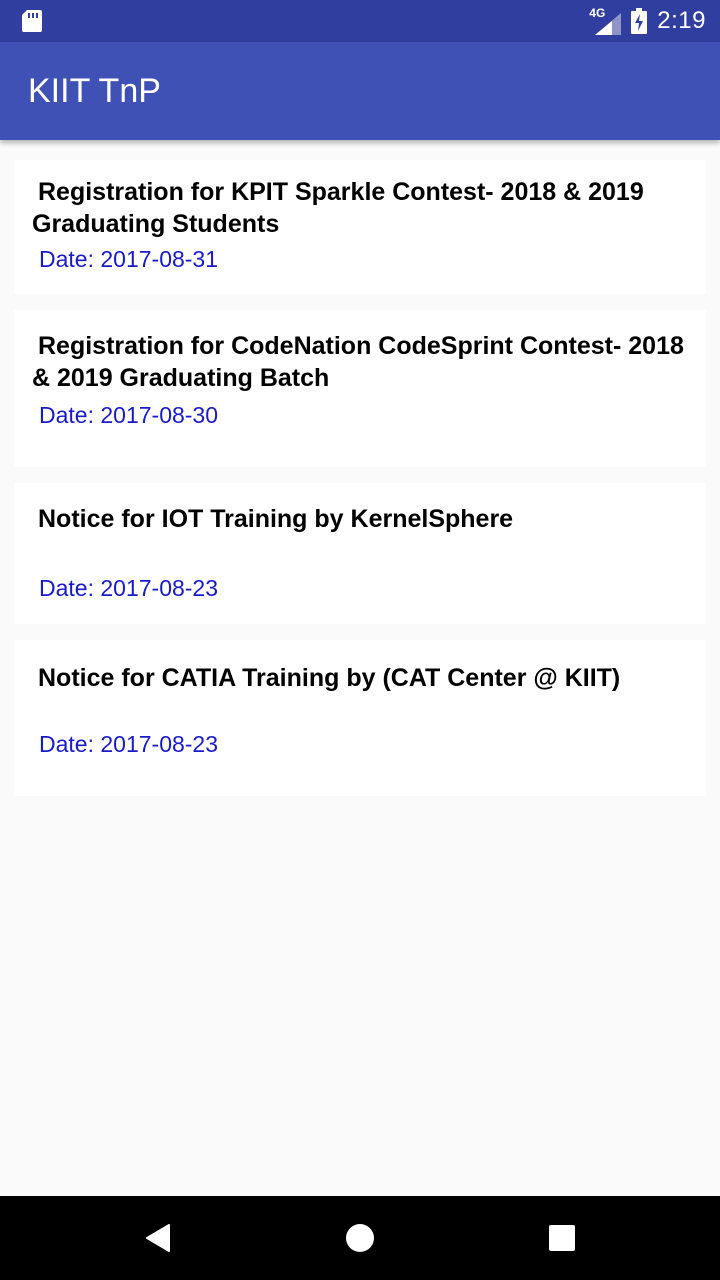  I want to click on notice-date: Date: 2017-08-30, so click(129, 415).